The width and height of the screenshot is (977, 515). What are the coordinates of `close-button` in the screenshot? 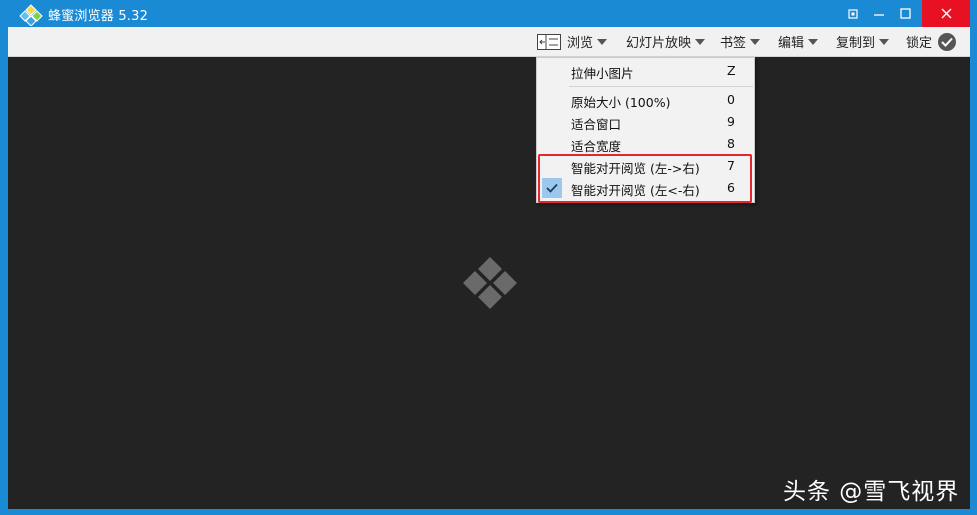 It's located at (946, 13).